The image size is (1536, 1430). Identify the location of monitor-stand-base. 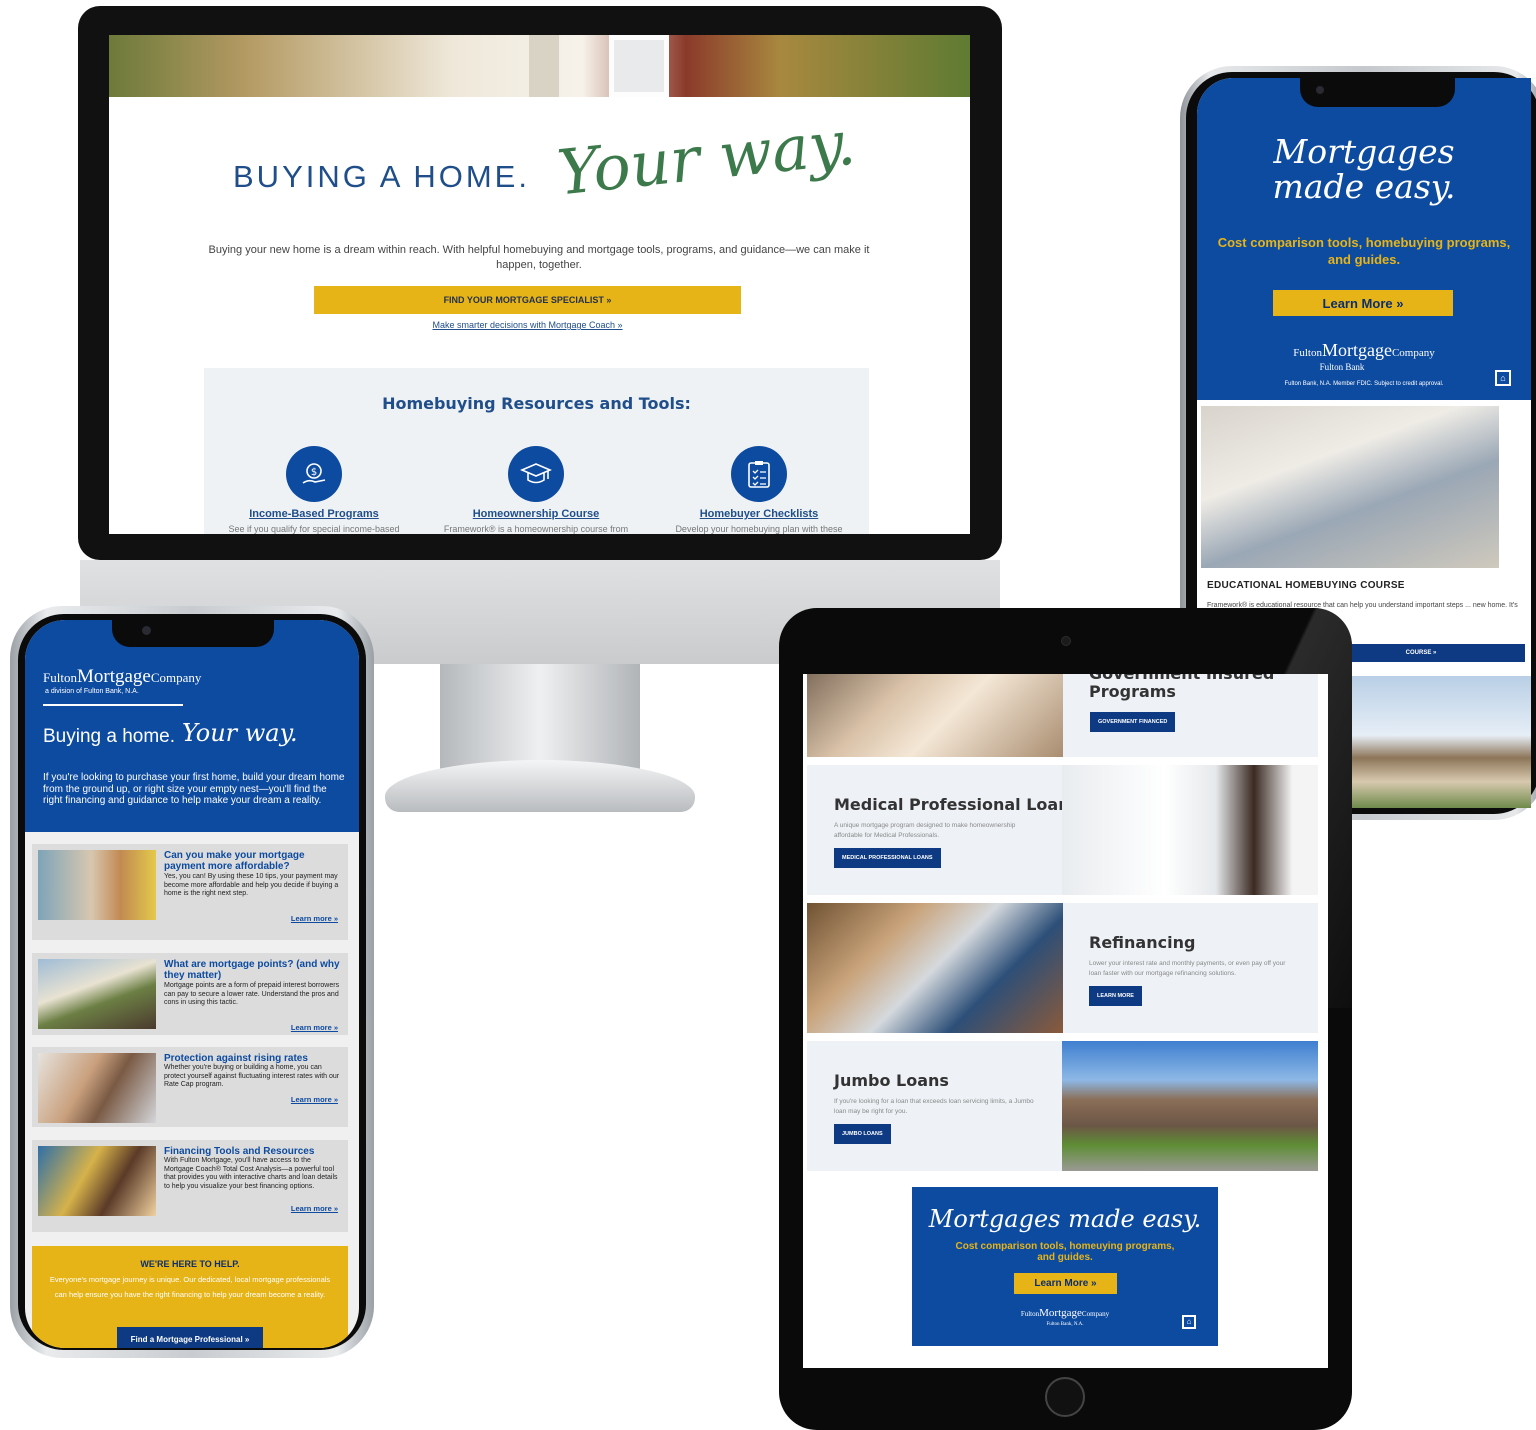
(540, 786).